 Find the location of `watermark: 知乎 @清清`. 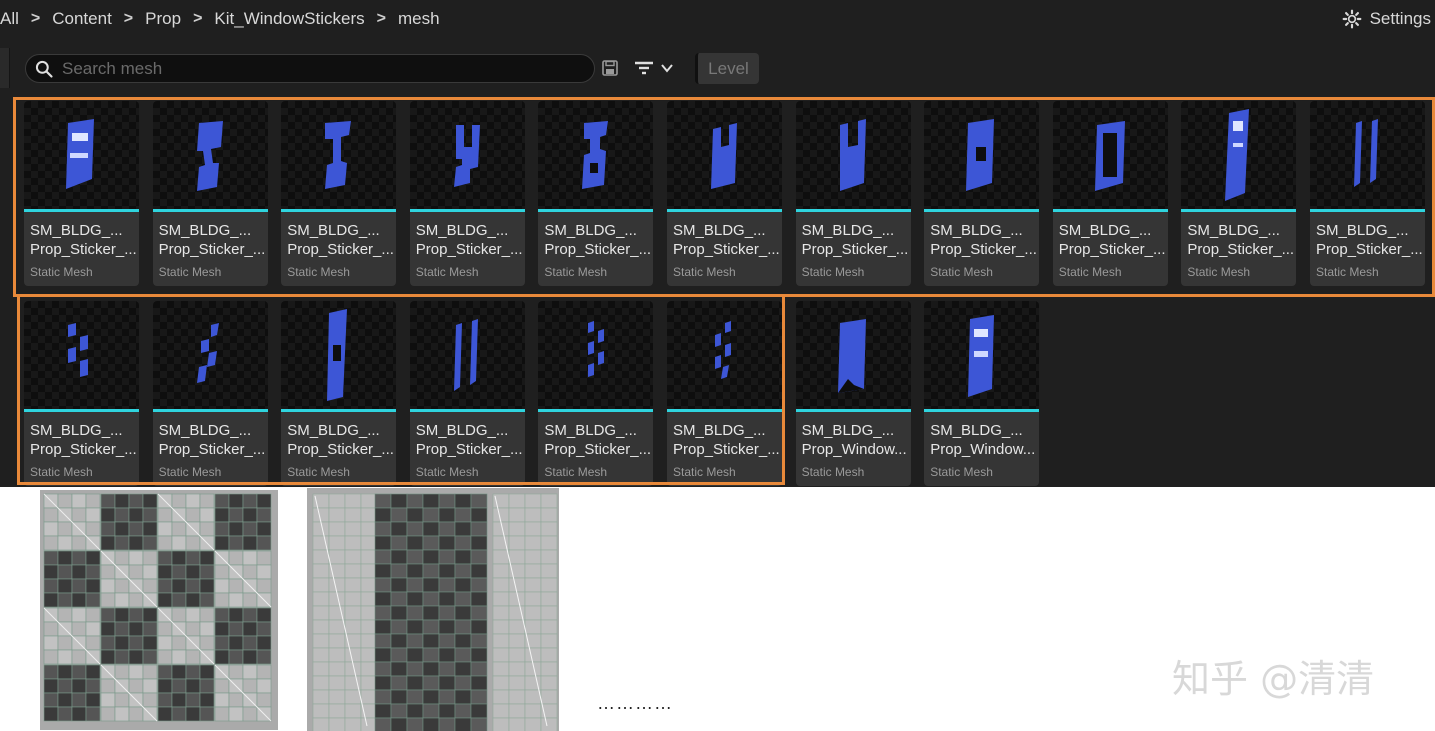

watermark: 知乎 @清清 is located at coordinates (1273, 679).